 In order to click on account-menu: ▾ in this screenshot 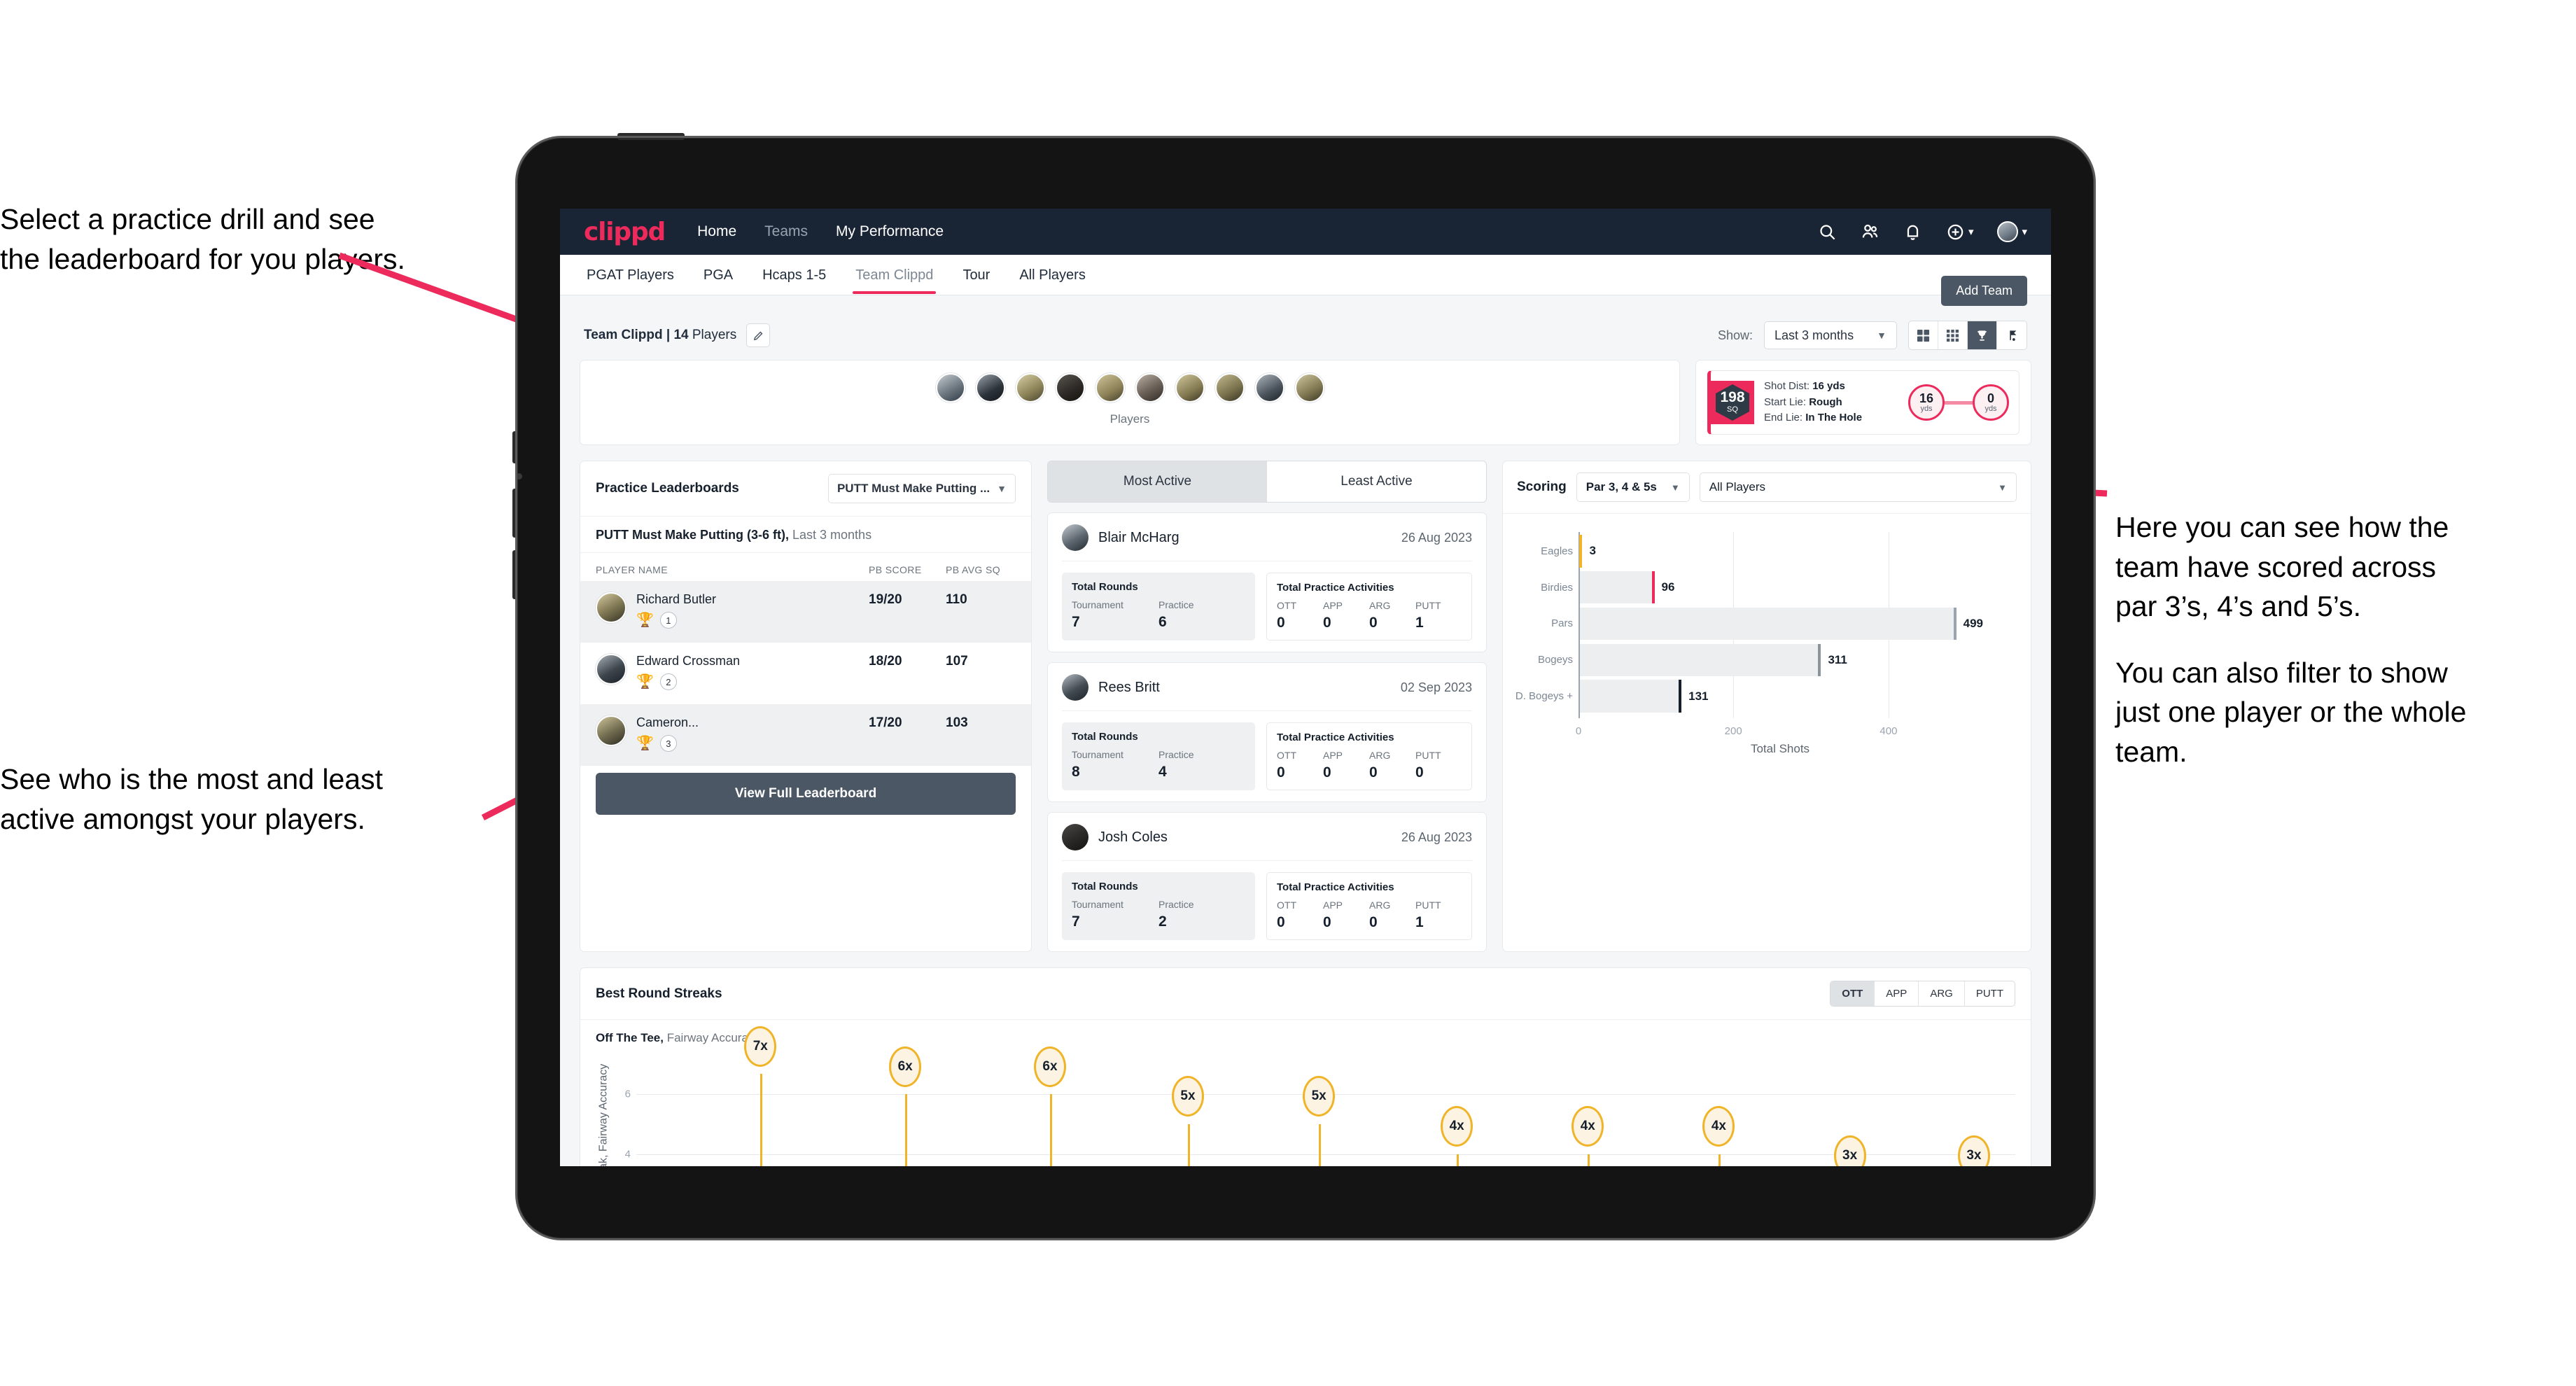, I will do `click(2012, 231)`.